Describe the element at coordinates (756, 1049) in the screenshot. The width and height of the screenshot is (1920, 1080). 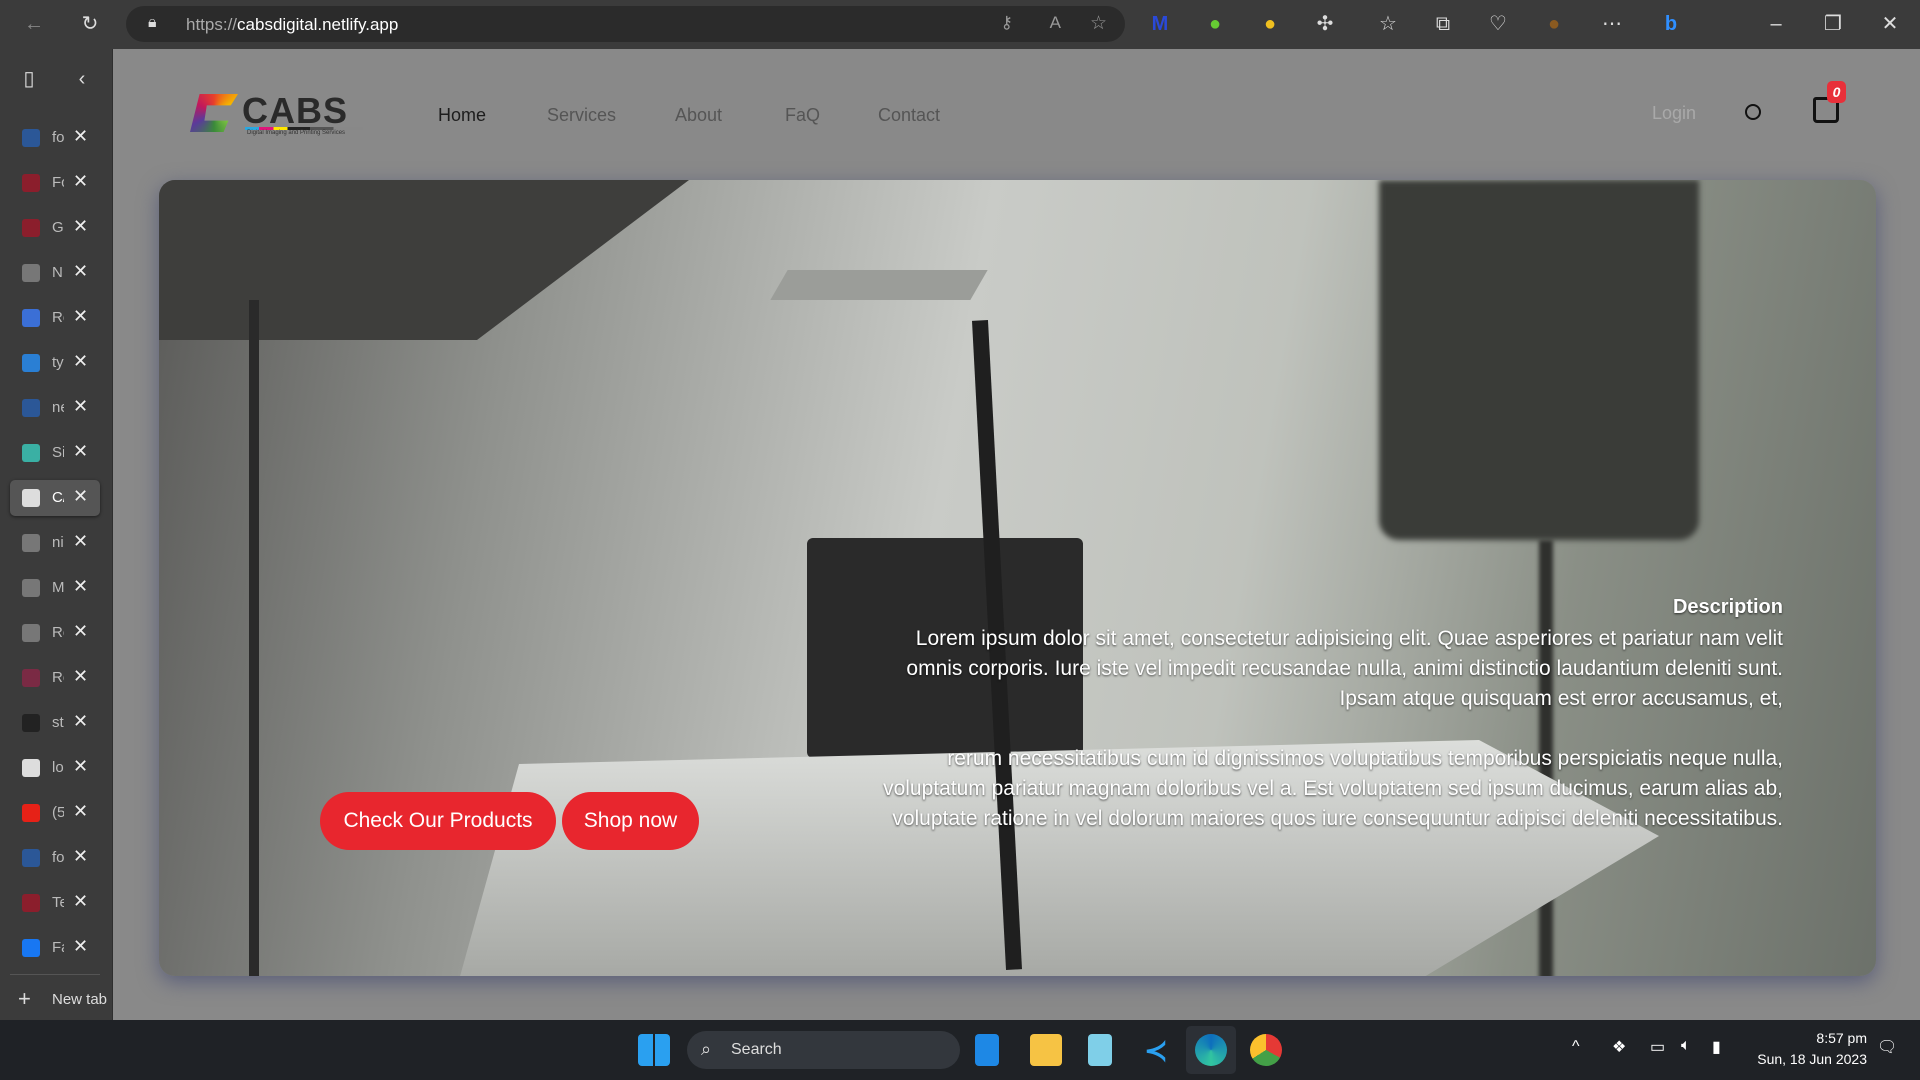
I see `taskbar-search-label: Search` at that location.